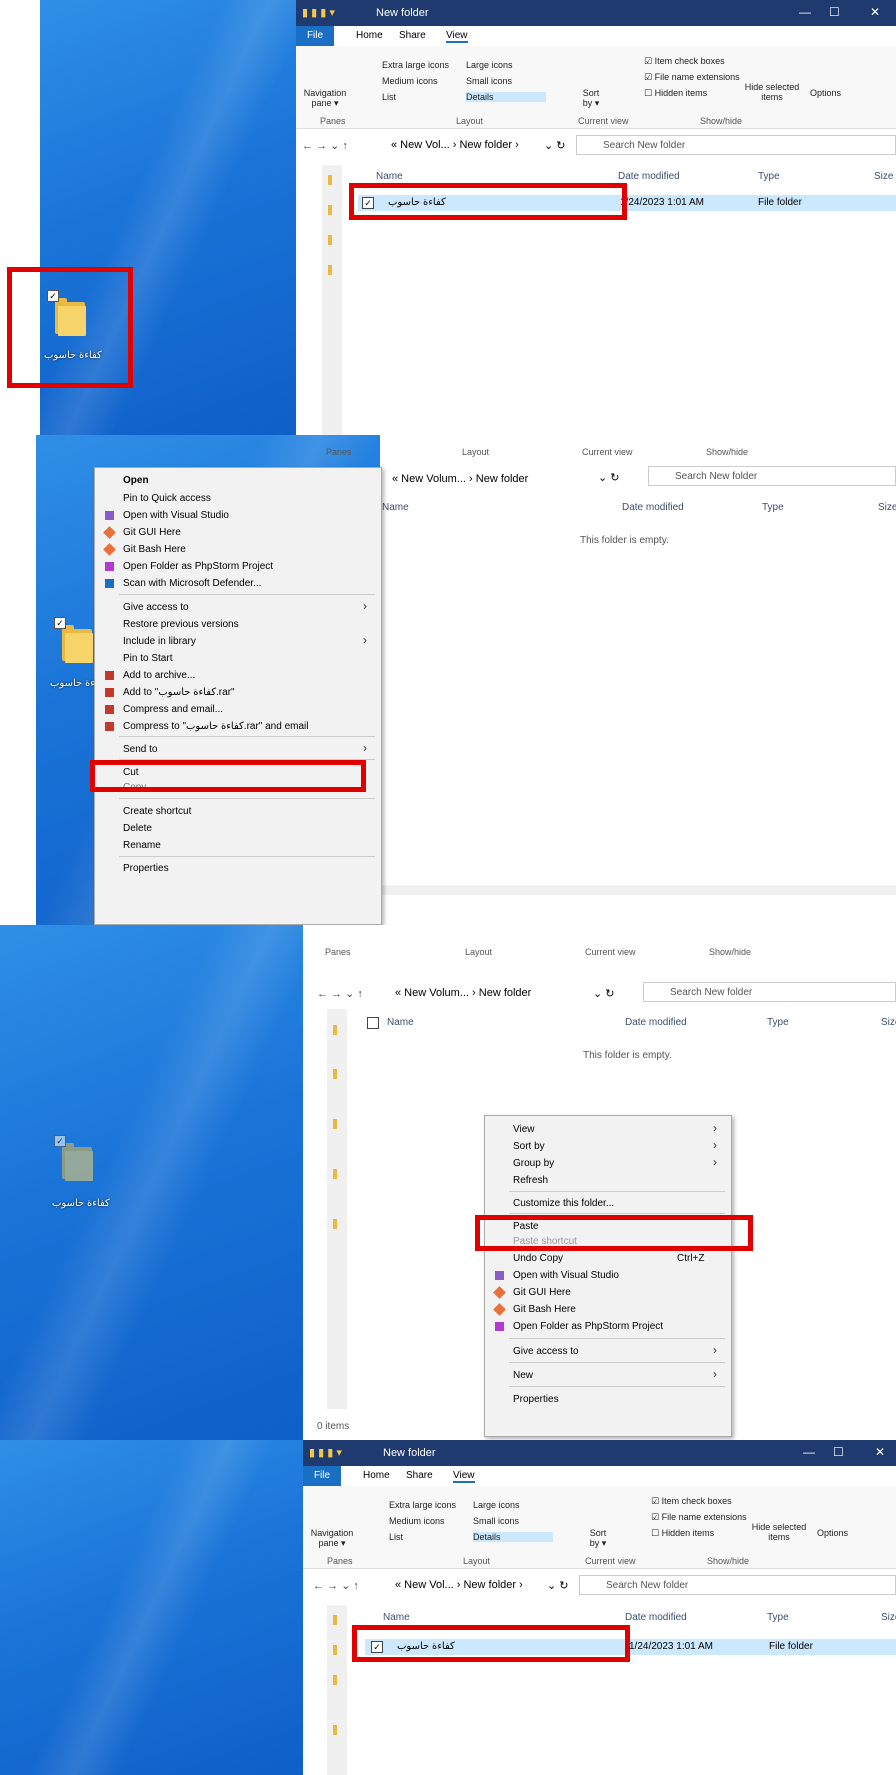  Describe the element at coordinates (538, 1258) in the screenshot. I see `menu-undo-copy: Undo Copy` at that location.